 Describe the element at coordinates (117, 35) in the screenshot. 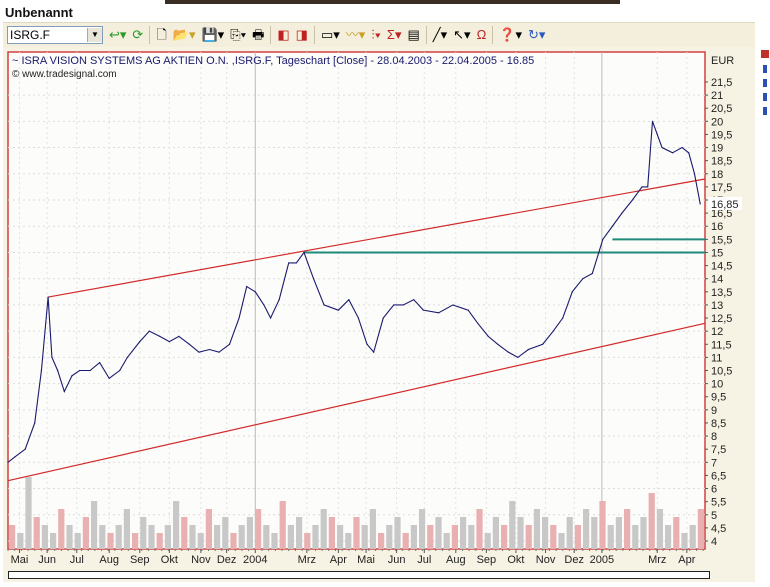

I see `go-icon: ↩▾` at that location.